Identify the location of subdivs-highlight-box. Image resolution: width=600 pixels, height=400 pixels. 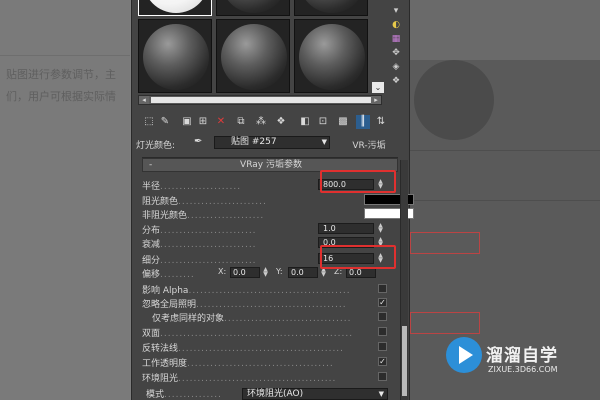
(358, 257).